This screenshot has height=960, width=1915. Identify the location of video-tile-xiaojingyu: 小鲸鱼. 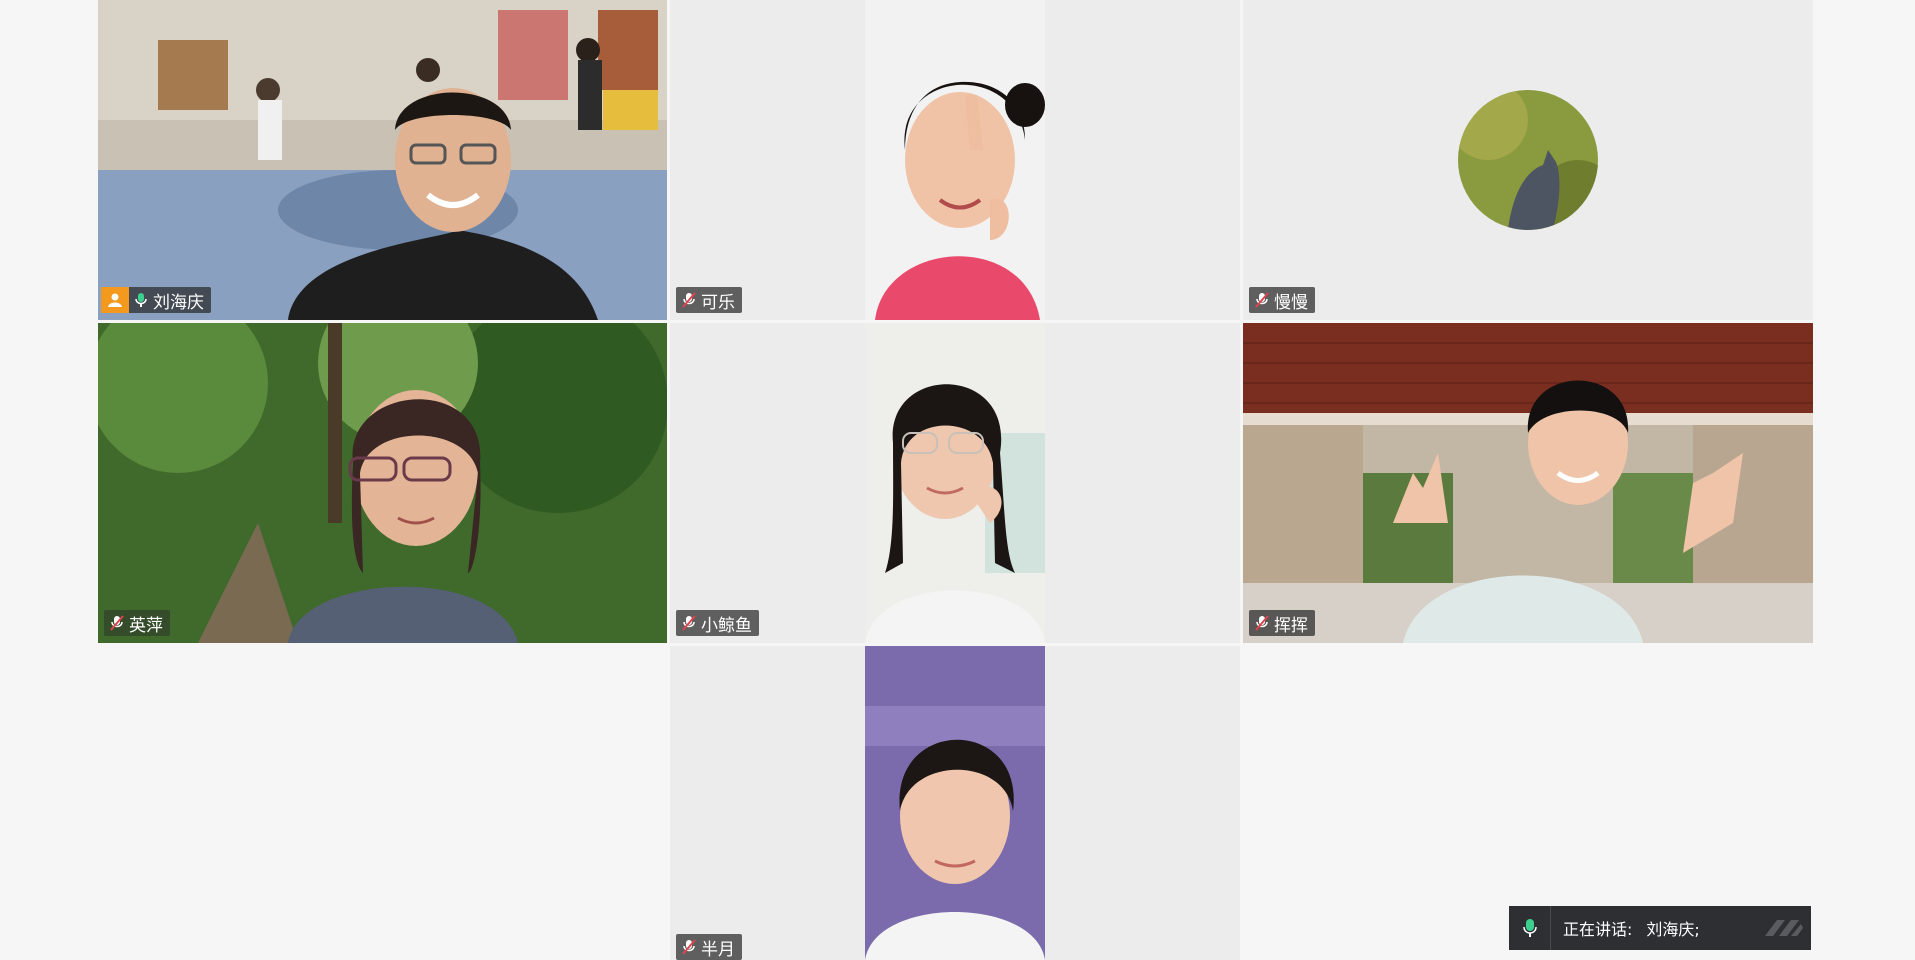
(955, 483).